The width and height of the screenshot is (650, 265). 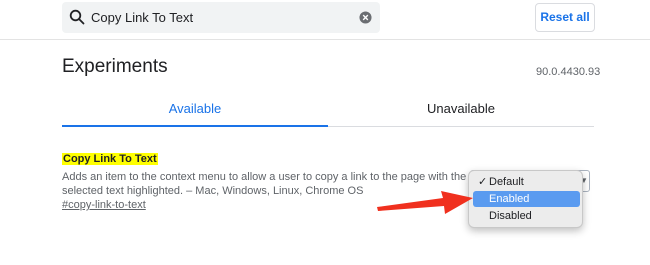 I want to click on menu-item-enabled: Enabled, so click(x=526, y=199).